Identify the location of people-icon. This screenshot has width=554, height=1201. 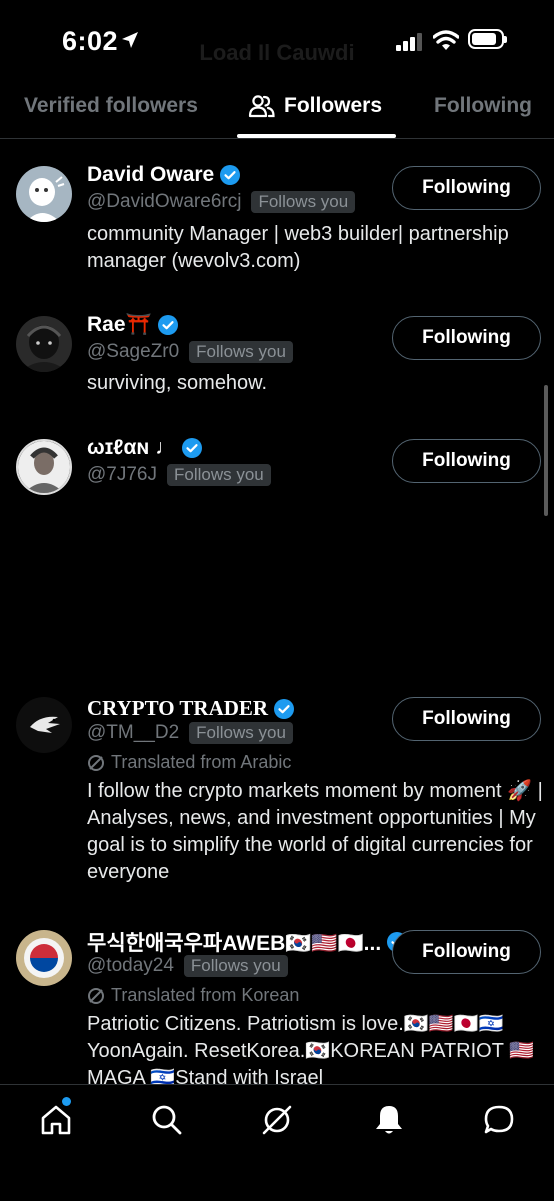
(261, 106).